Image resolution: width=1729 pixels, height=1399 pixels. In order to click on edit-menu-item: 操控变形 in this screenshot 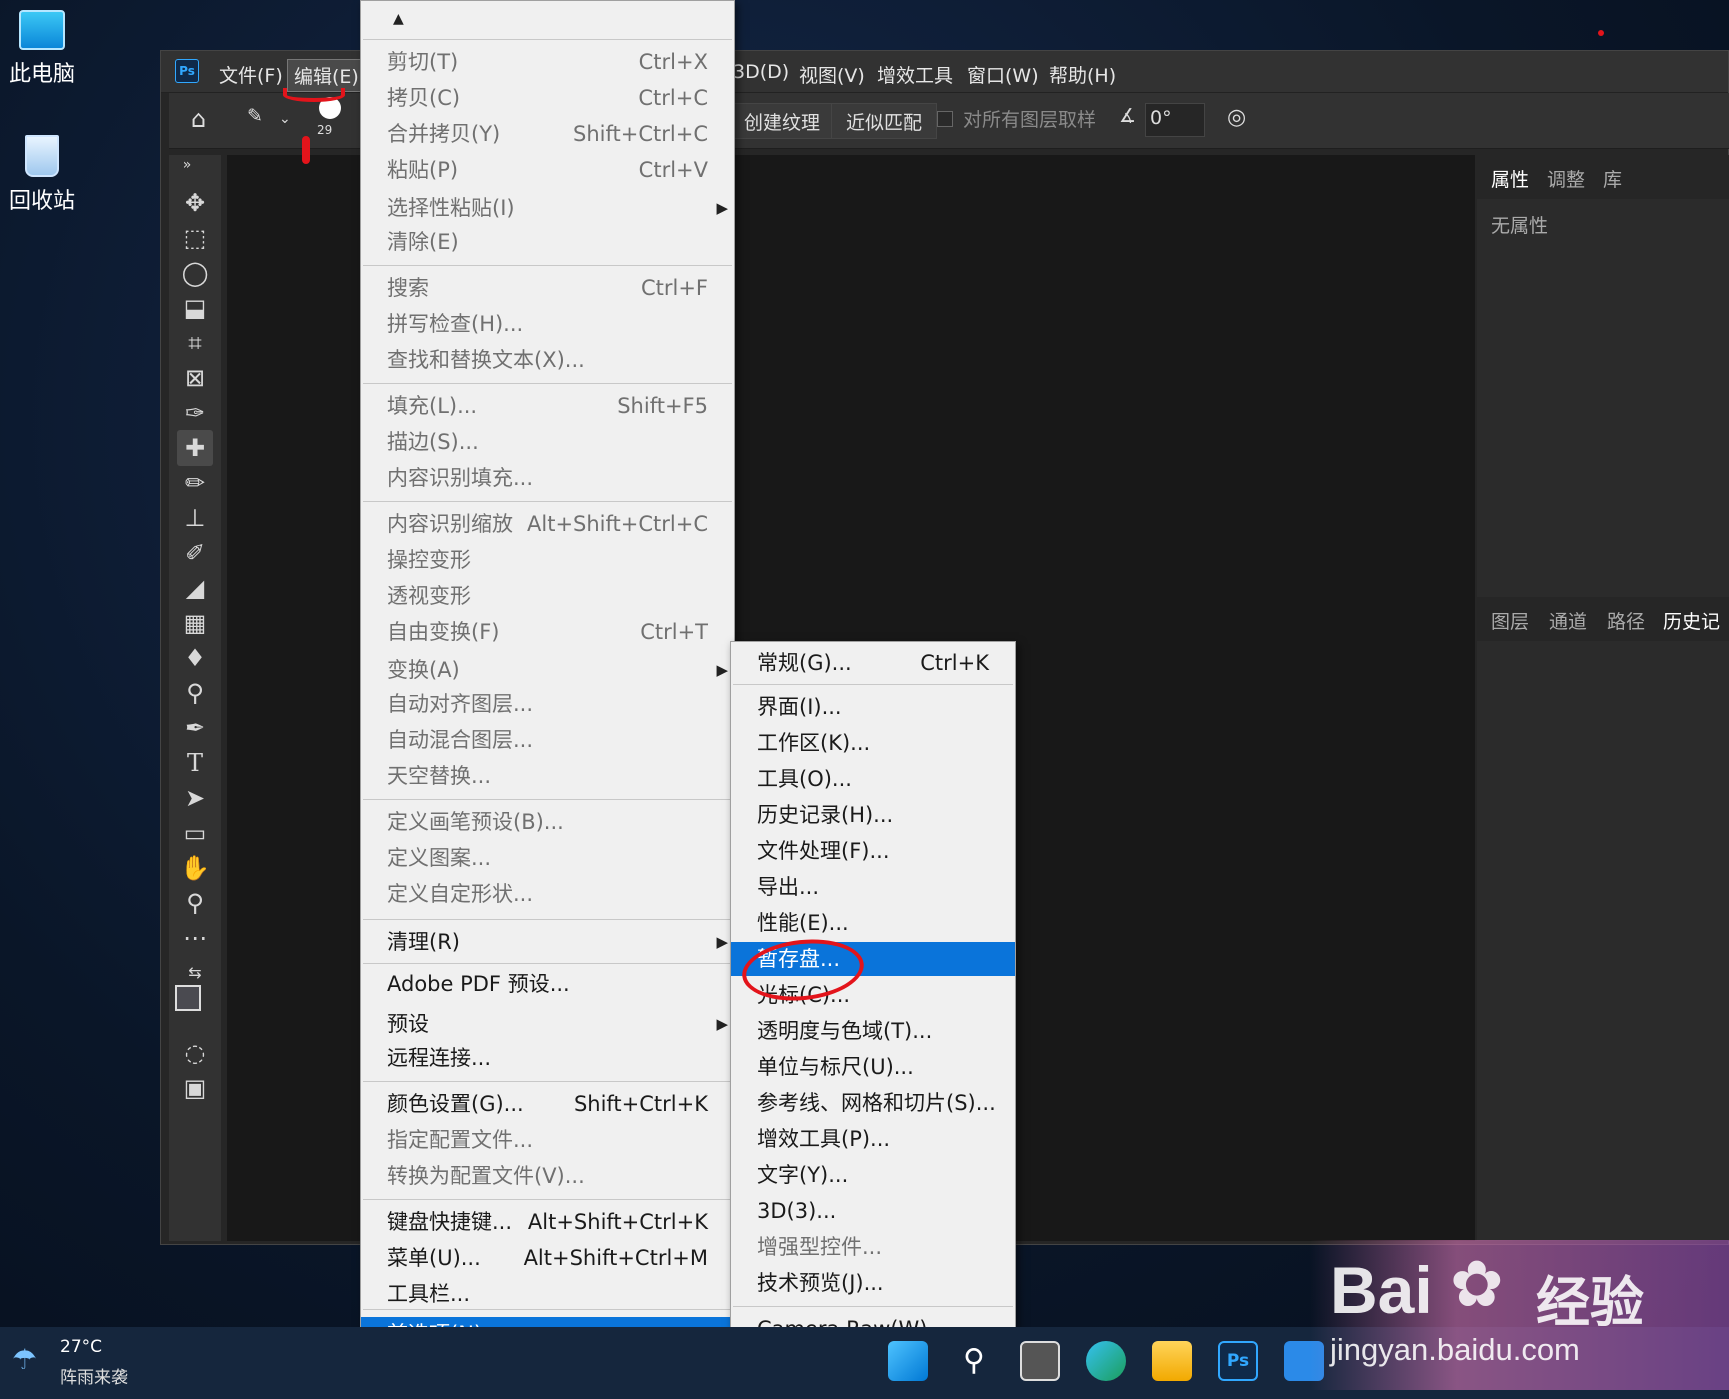, I will do `click(547, 560)`.